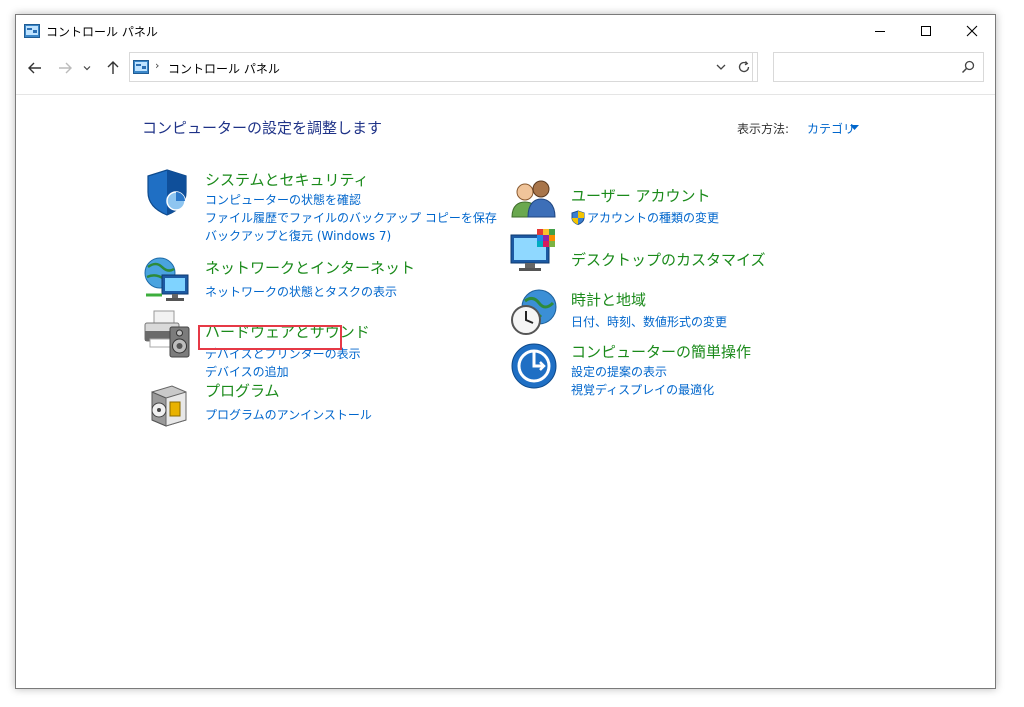  Describe the element at coordinates (640, 195) in the screenshot. I see `category-title-user-accounts: ユーザー アカウント` at that location.